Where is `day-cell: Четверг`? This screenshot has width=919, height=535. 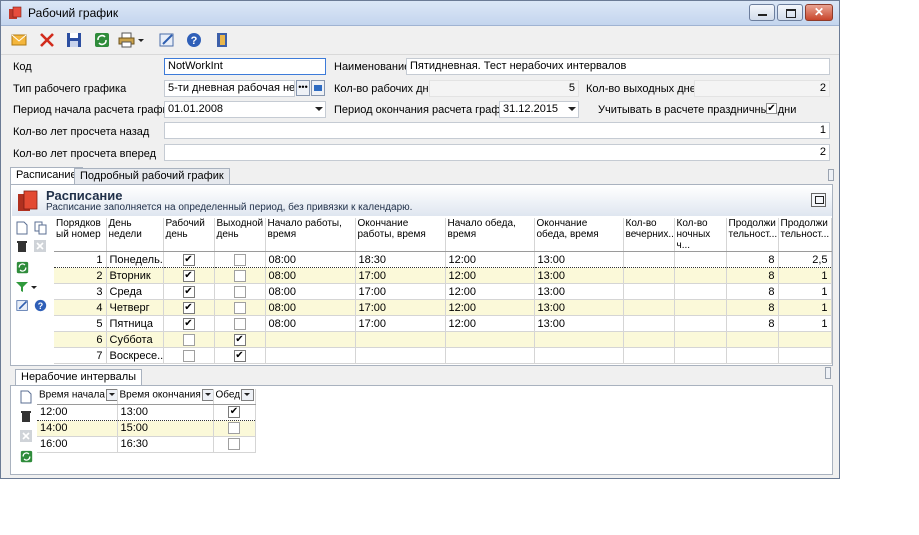
day-cell: Четверг is located at coordinates (135, 307).